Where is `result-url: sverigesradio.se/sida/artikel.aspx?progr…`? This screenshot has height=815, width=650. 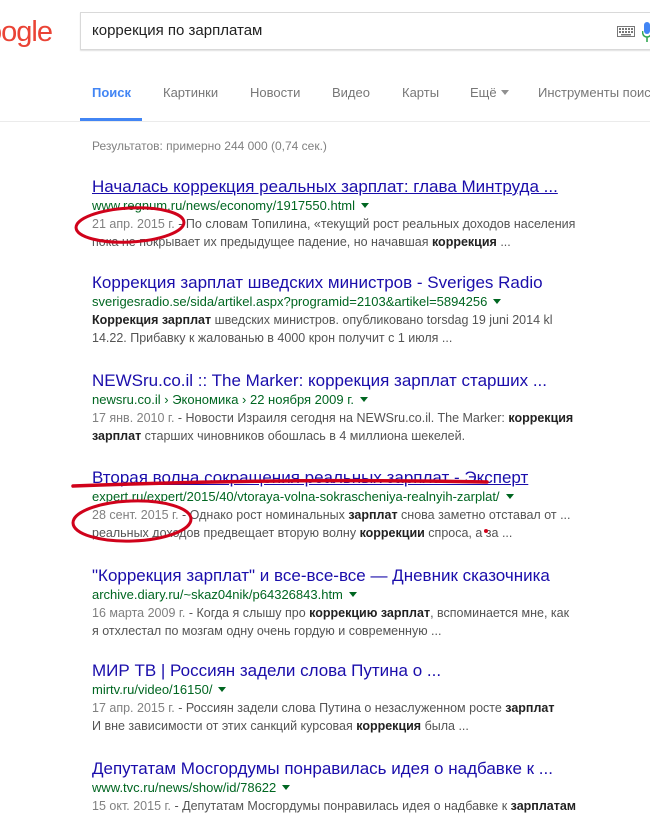
result-url: sverigesradio.se/sida/artikel.aspx?progr… is located at coordinates (371, 302).